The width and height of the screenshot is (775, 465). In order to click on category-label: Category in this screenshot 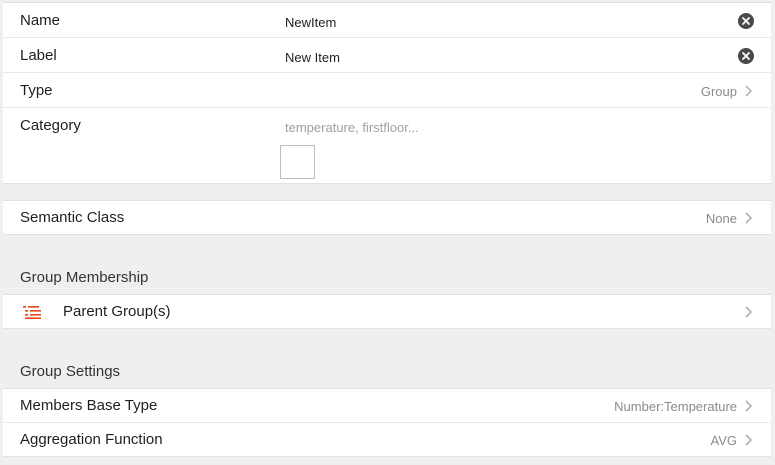, I will do `click(50, 125)`.